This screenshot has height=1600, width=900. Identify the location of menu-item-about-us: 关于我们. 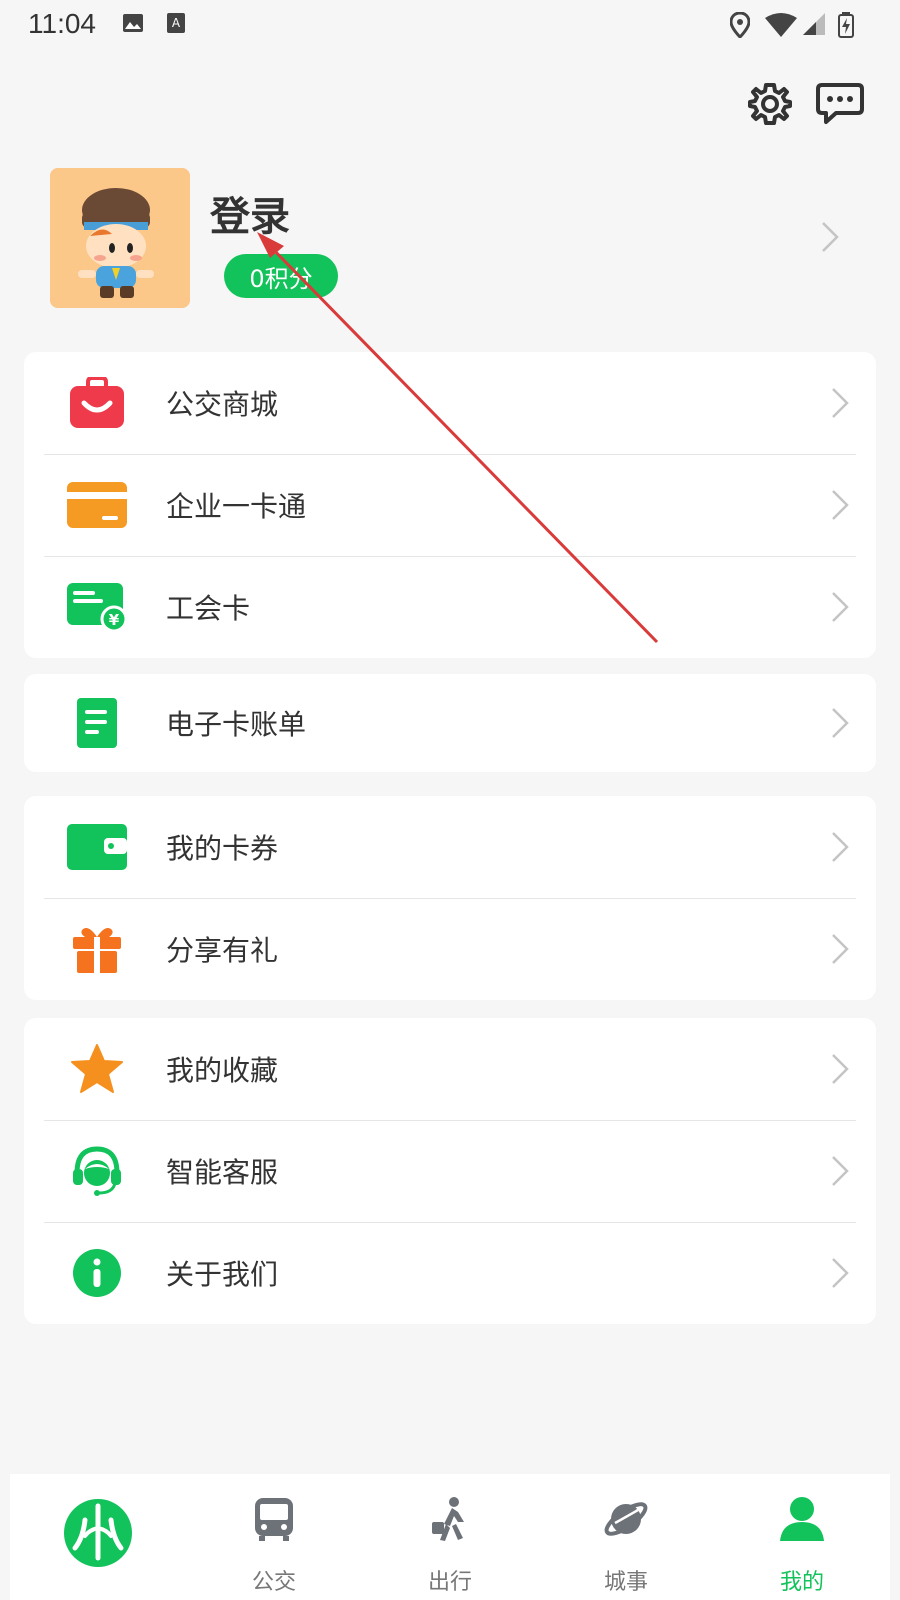
(450, 1273).